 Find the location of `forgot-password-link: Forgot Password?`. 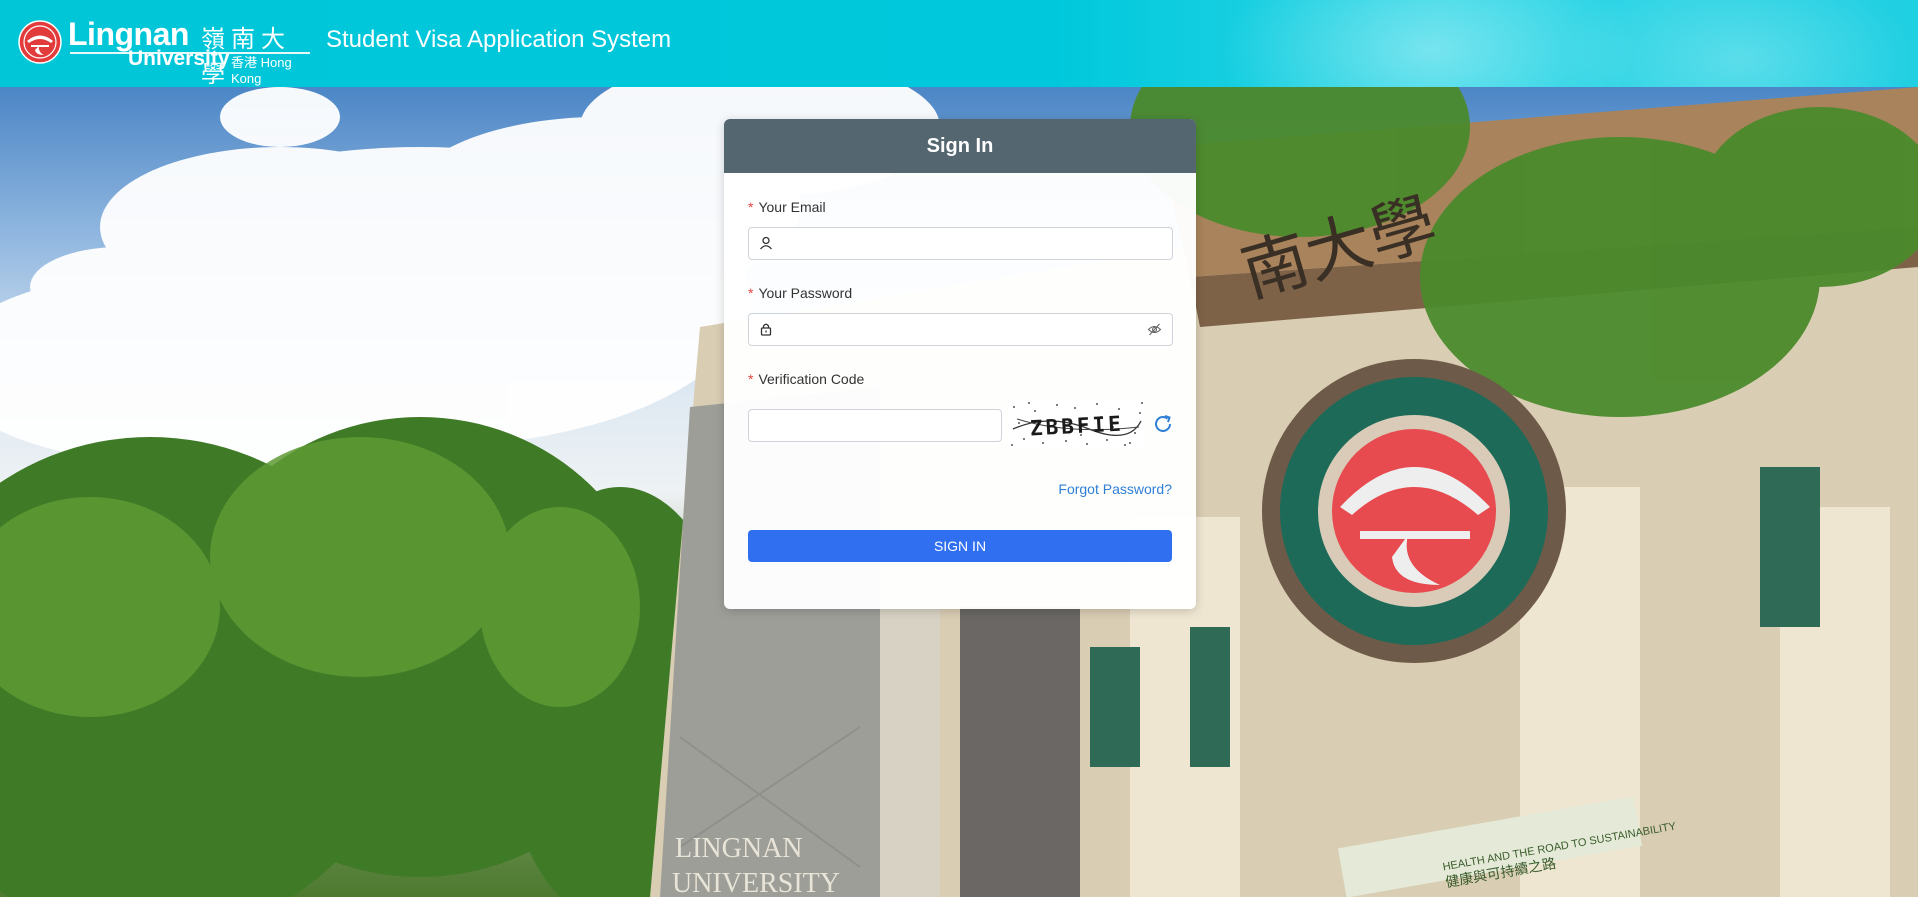

forgot-password-link: Forgot Password? is located at coordinates (1115, 489).